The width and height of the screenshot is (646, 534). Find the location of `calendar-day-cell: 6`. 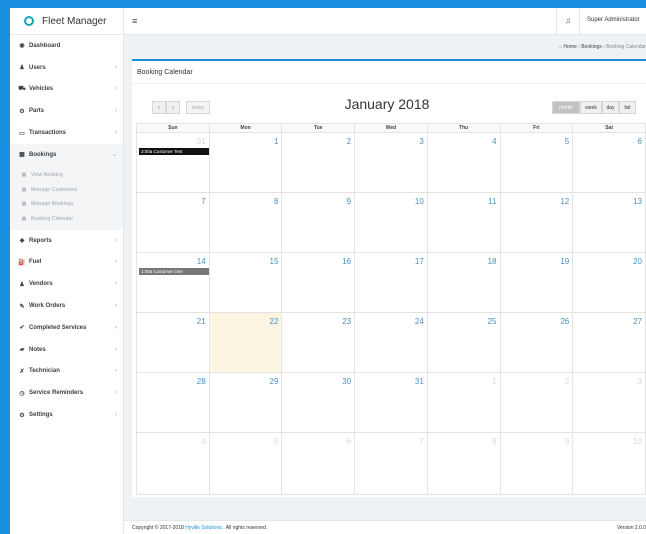

calendar-day-cell: 6 is located at coordinates (318, 463).